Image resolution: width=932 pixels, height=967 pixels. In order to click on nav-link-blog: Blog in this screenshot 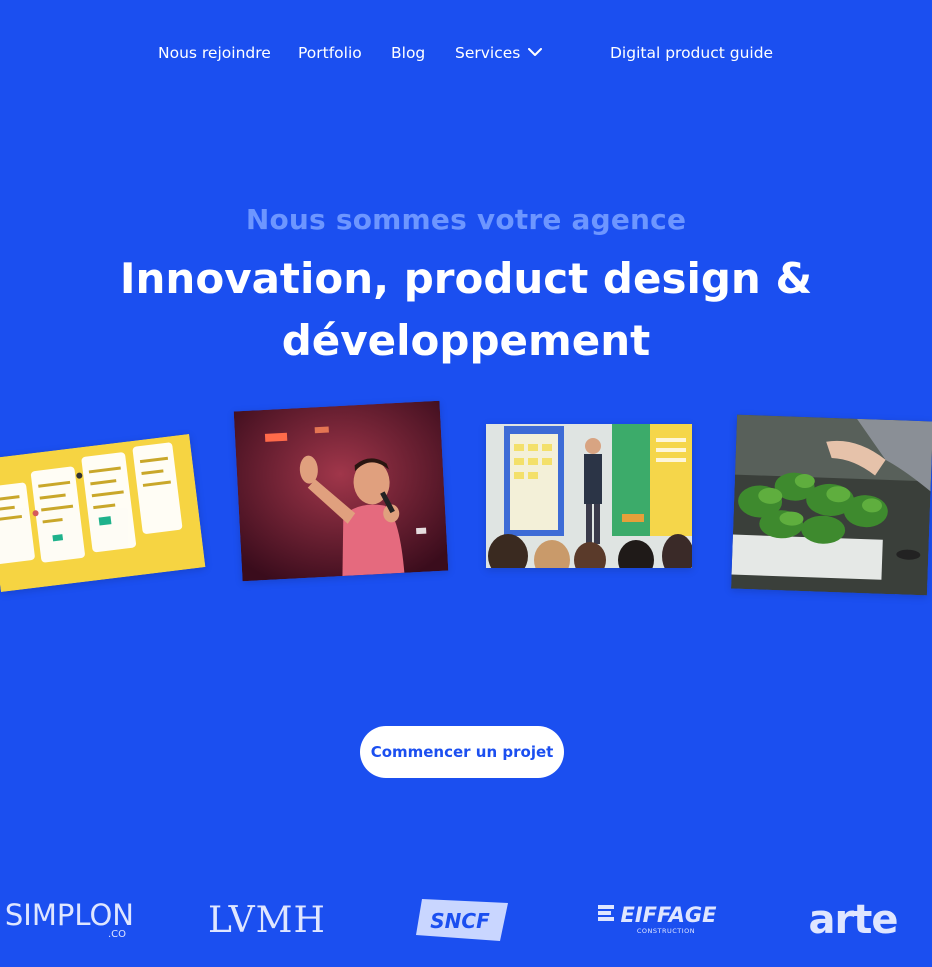, I will do `click(408, 53)`.